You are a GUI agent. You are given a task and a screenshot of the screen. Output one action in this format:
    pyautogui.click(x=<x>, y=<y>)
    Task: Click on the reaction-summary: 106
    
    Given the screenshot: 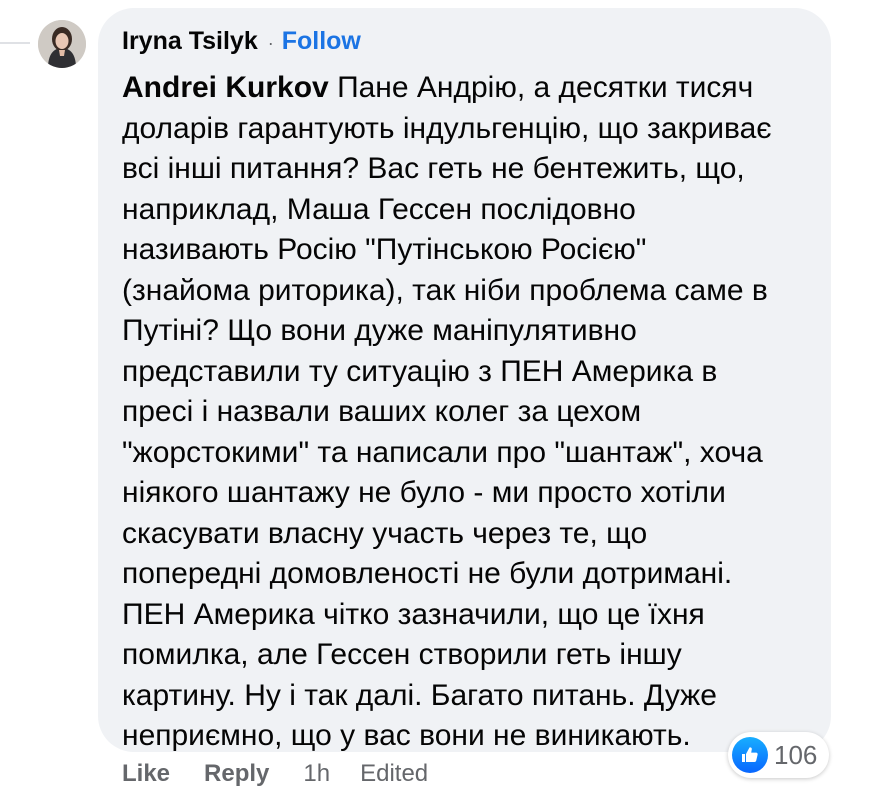 What is the action you would take?
    pyautogui.click(x=779, y=755)
    